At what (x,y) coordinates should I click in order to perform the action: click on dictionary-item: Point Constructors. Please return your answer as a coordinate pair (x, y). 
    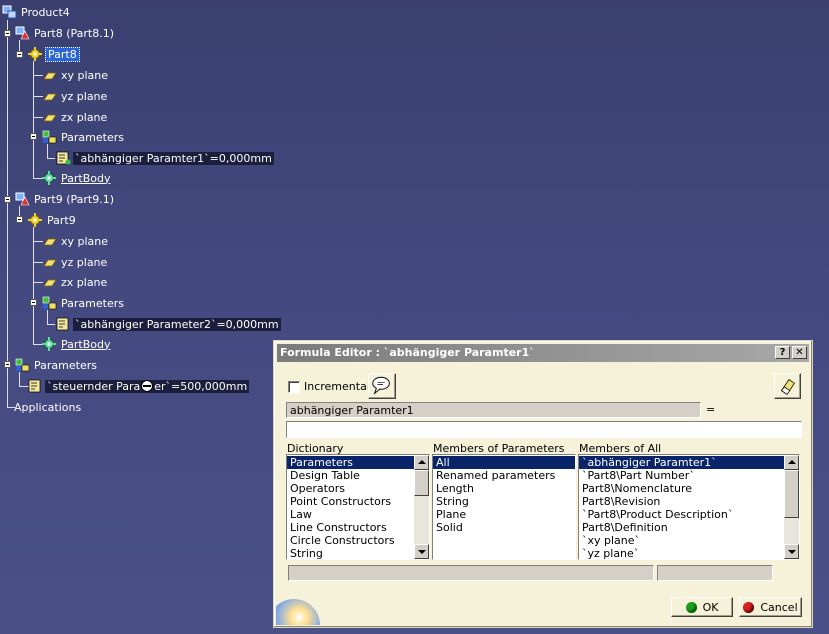
    Looking at the image, I should click on (350, 501).